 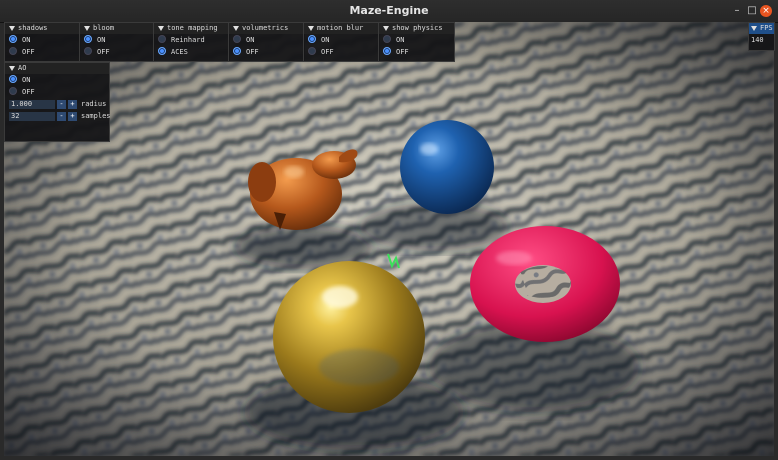 I want to click on panel-title: volumetrics, so click(x=265, y=28).